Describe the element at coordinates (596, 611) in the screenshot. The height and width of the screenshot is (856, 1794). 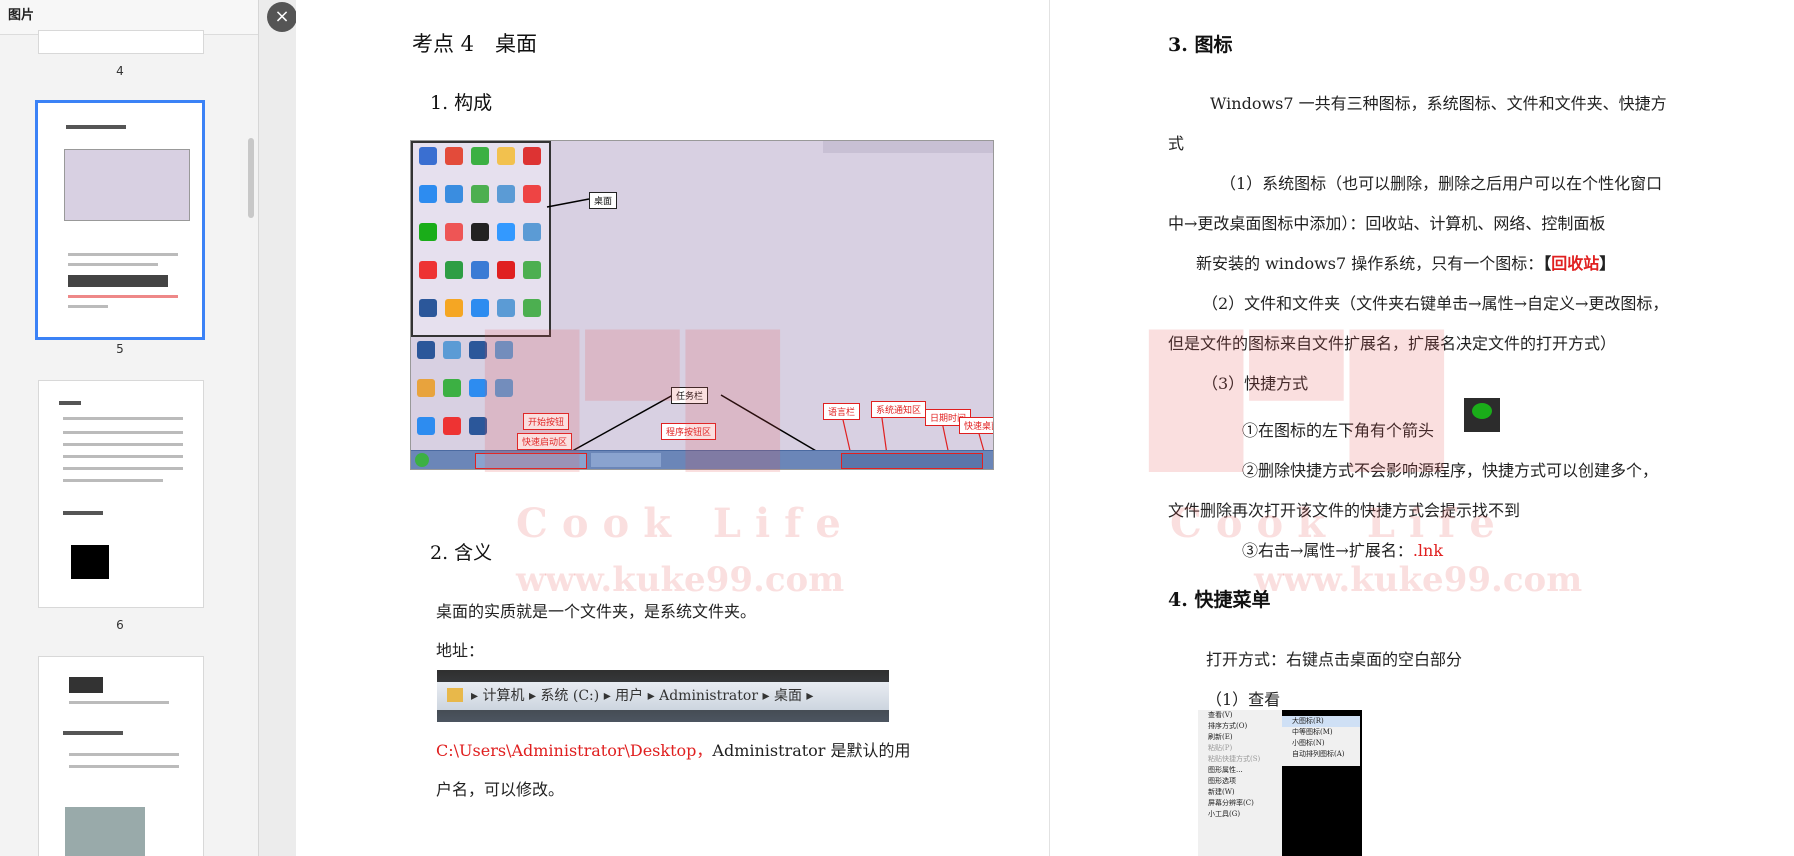
I see `meaning-text: 桌面的实质就是一个文件夹，是系统文件夹。` at that location.